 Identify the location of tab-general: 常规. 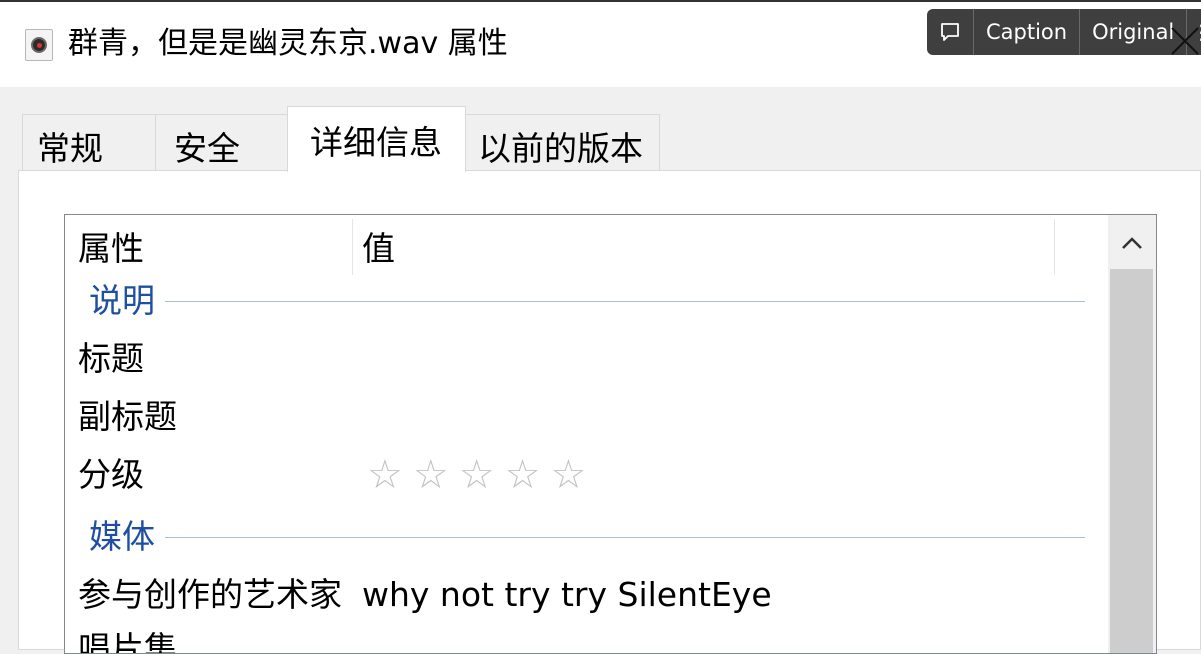
(89, 143).